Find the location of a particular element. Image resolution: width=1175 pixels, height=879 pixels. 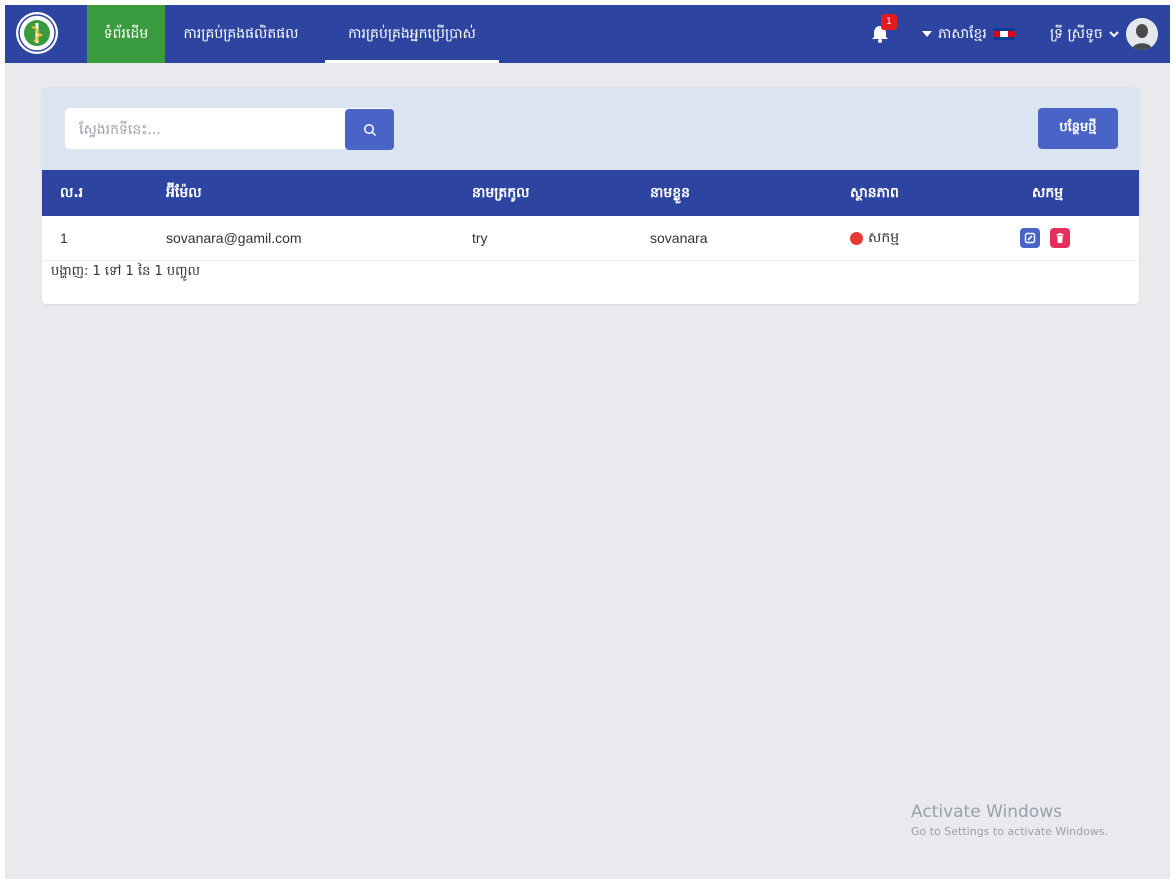

add-new-button: បន្ថែមថ្មី is located at coordinates (1078, 128).